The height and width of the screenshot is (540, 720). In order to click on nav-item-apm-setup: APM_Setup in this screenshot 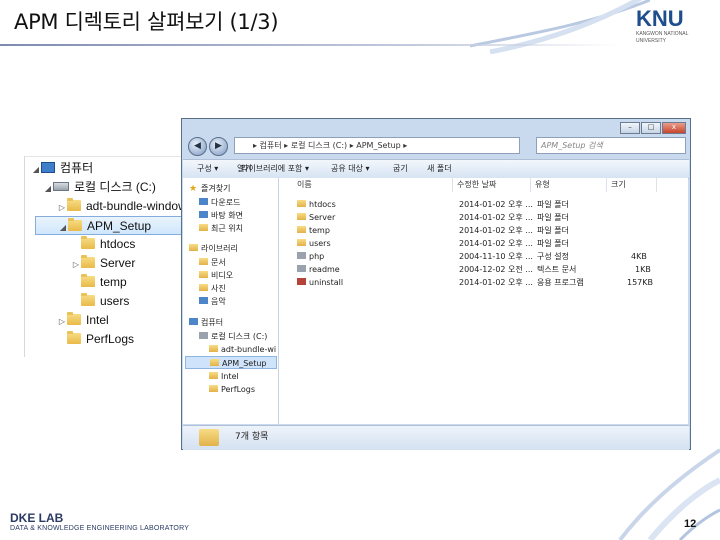, I will do `click(231, 362)`.